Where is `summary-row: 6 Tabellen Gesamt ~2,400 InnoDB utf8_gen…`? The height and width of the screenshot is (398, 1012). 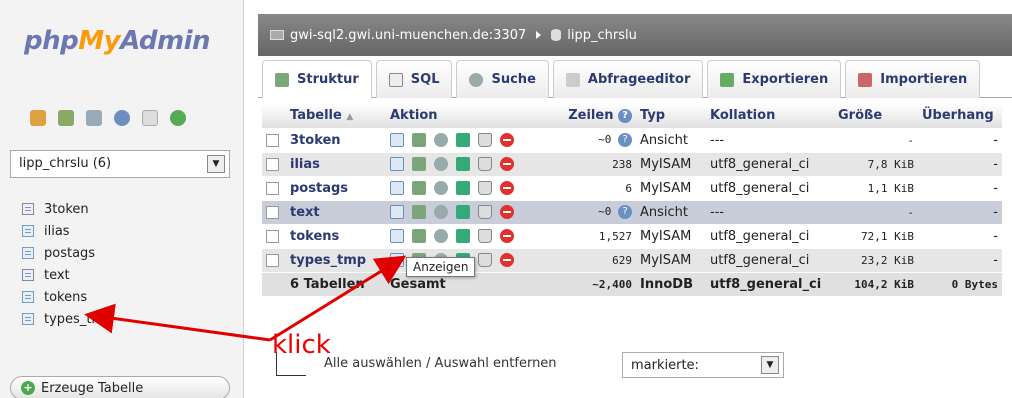
summary-row: 6 Tabellen Gesamt ~2,400 InnoDB utf8_gen… is located at coordinates (632, 283).